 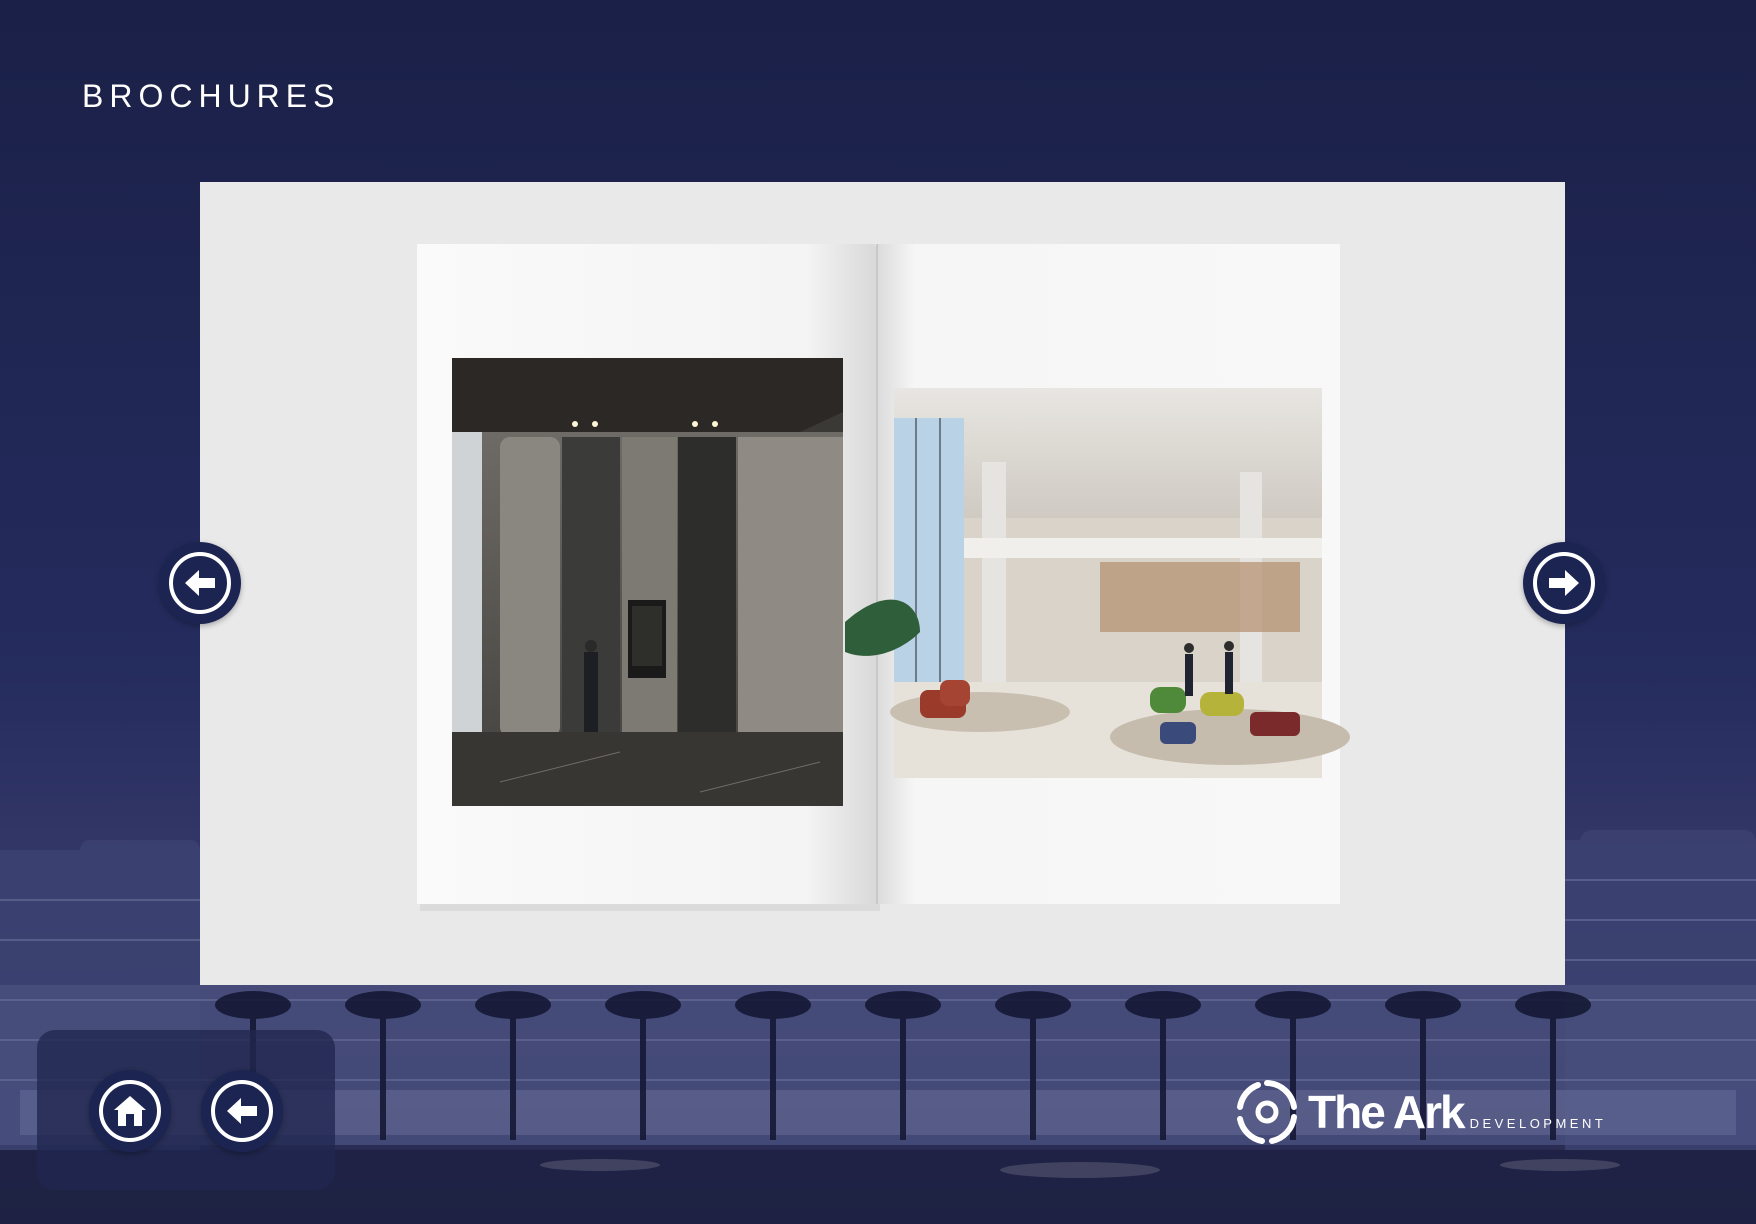 I want to click on back-button, so click(x=242, y=1111).